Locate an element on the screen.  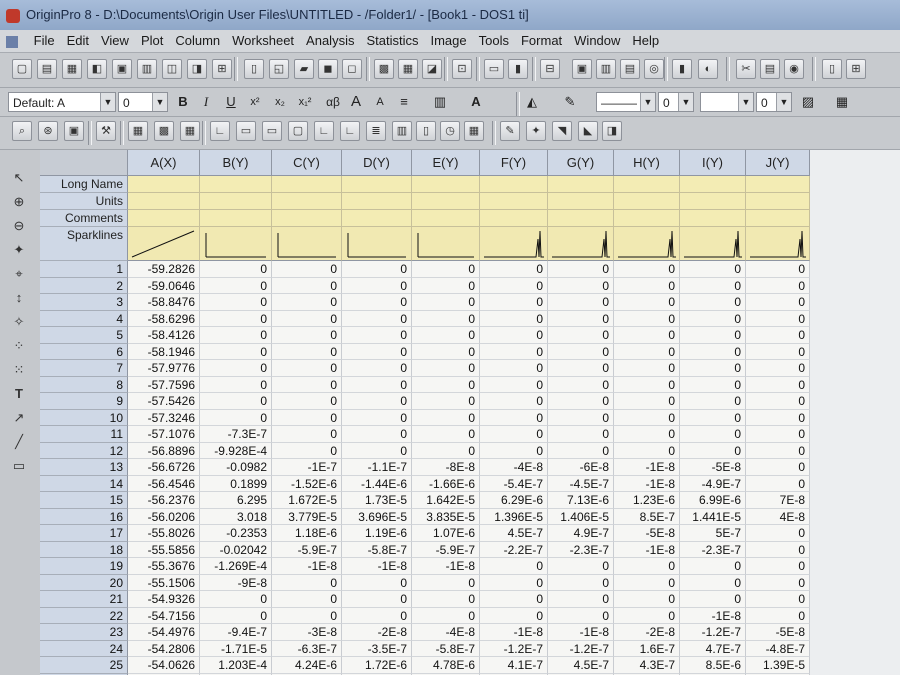
data-cell: -57.7596 is located at coordinates (164, 384).